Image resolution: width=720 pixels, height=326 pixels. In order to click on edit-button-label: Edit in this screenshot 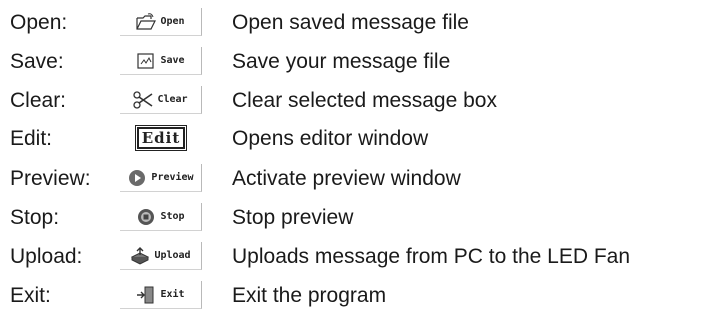, I will do `click(161, 138)`.